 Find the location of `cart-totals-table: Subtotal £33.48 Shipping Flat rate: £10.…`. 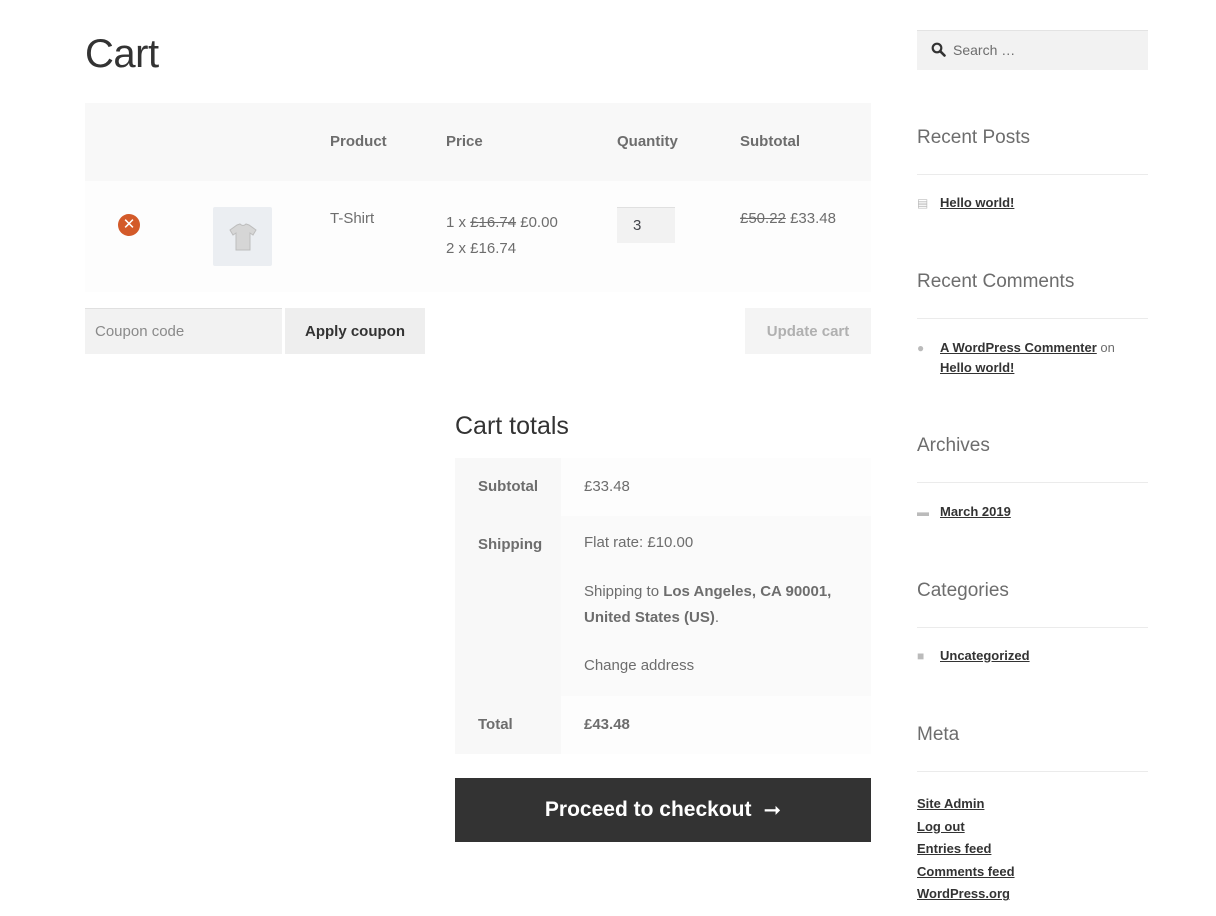

cart-totals-table: Subtotal £33.48 Shipping Flat rate: £10.… is located at coordinates (663, 606).